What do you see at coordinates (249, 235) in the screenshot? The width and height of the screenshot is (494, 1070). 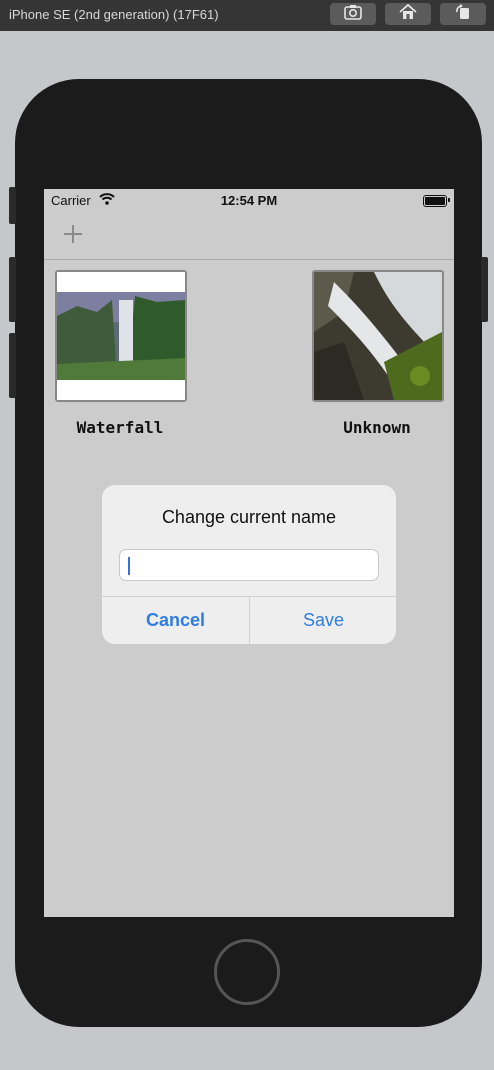 I see `navigation-bar` at bounding box center [249, 235].